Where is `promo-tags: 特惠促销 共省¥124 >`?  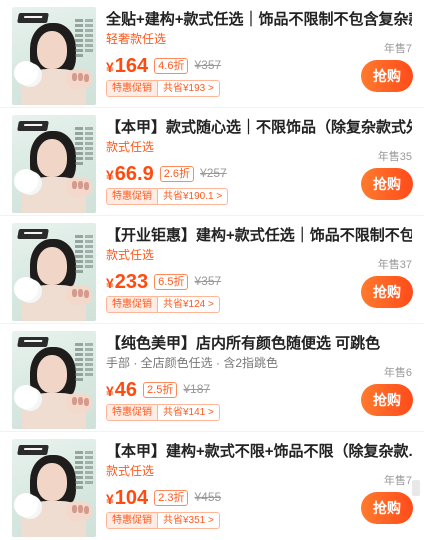 promo-tags: 特惠促销 共省¥124 > is located at coordinates (163, 304).